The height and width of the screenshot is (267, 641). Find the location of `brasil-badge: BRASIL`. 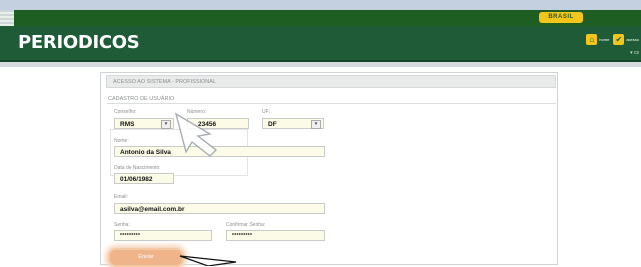

brasil-badge: BRASIL is located at coordinates (561, 17).